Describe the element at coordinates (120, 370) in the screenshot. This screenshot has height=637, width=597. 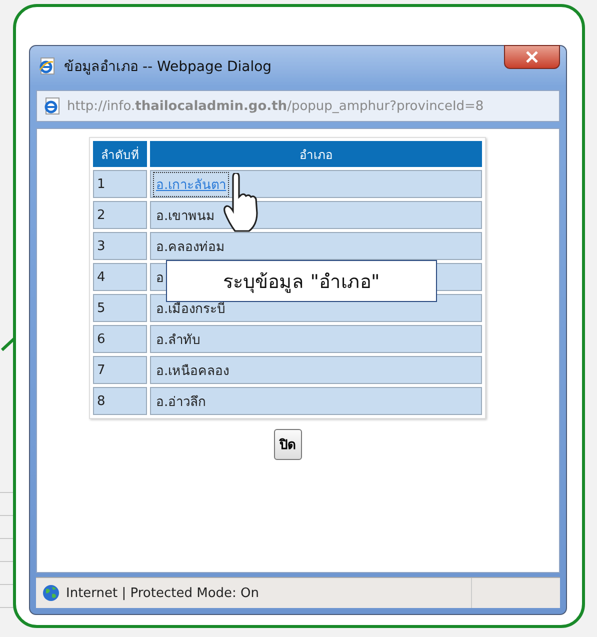
I see `table-cell: 7` at that location.